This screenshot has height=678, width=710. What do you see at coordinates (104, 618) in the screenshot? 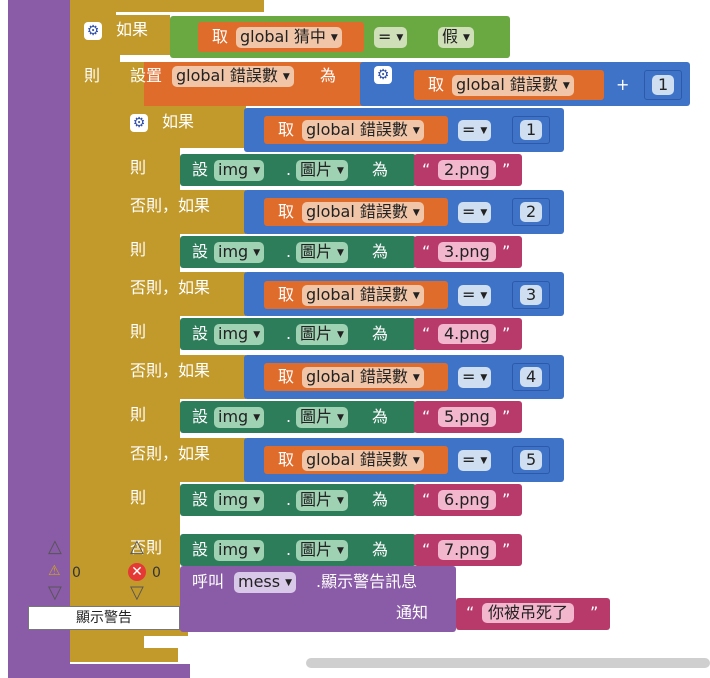
I see `show-warnings-button: 顯示警告` at bounding box center [104, 618].